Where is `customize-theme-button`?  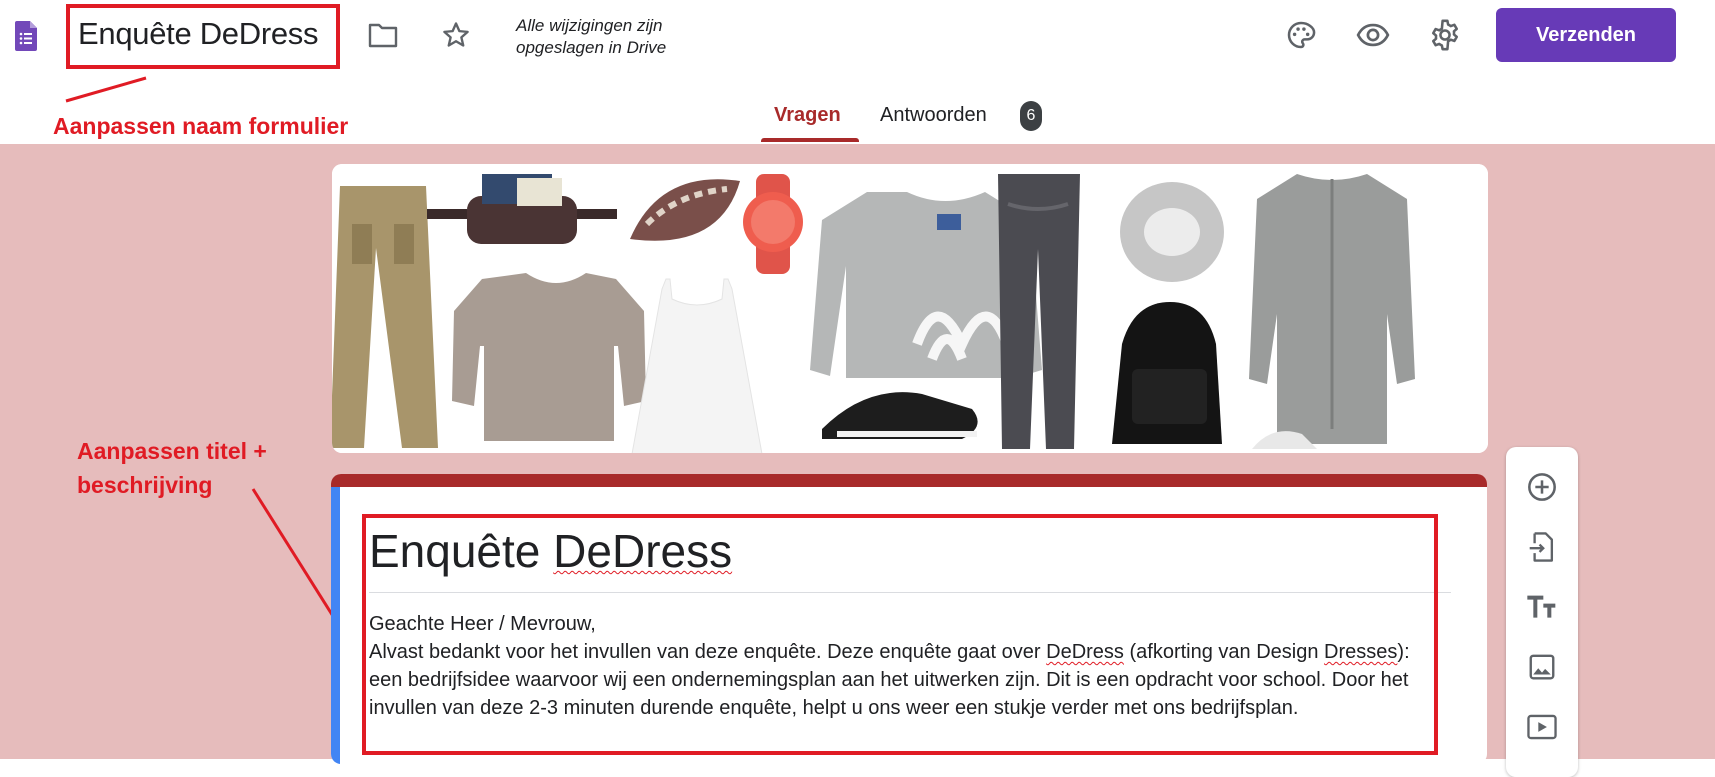
customize-theme-button is located at coordinates (1301, 35).